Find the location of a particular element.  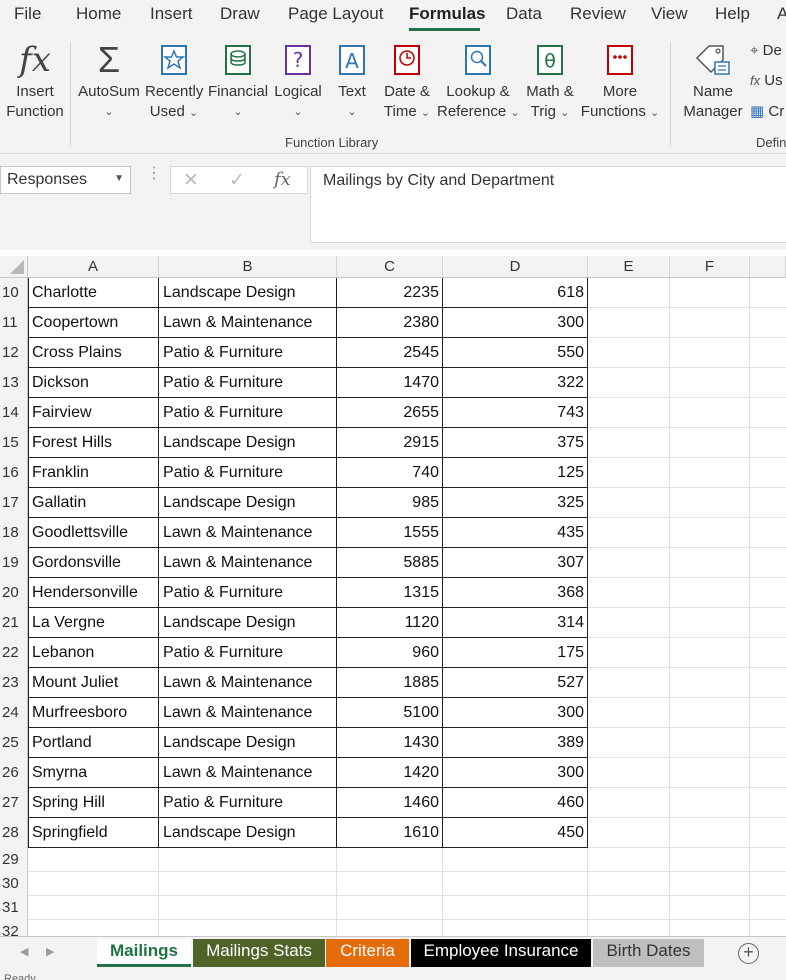

row-header: 24 is located at coordinates (14, 713).